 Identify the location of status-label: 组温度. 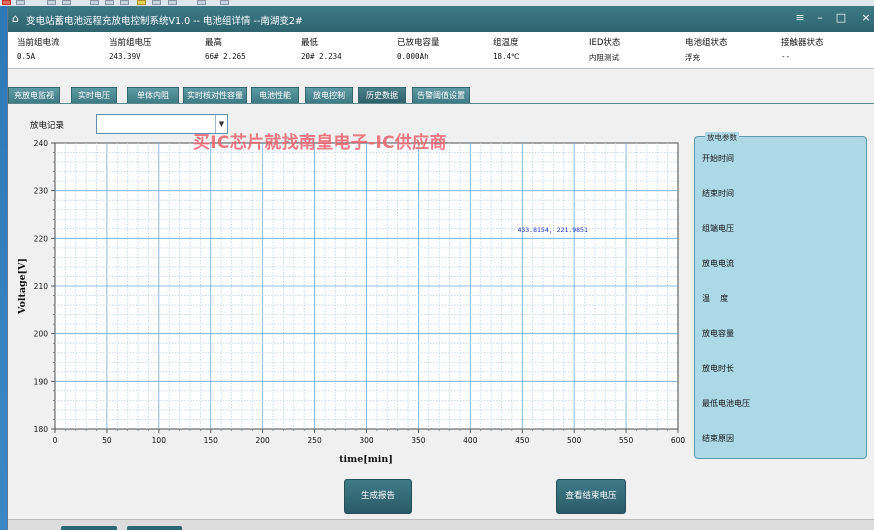
(506, 43).